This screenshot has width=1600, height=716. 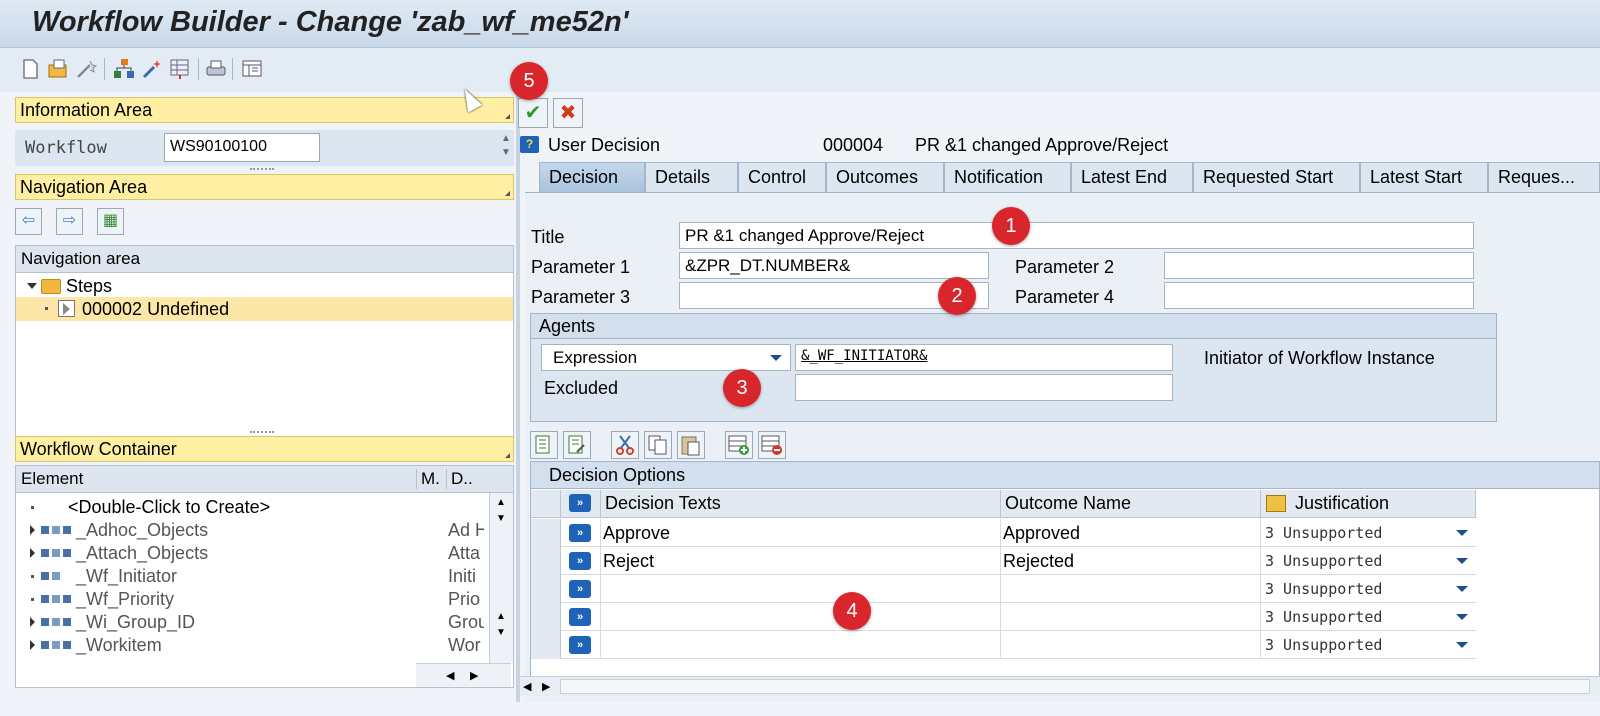 I want to click on col-justification: Justification, so click(x=1368, y=504).